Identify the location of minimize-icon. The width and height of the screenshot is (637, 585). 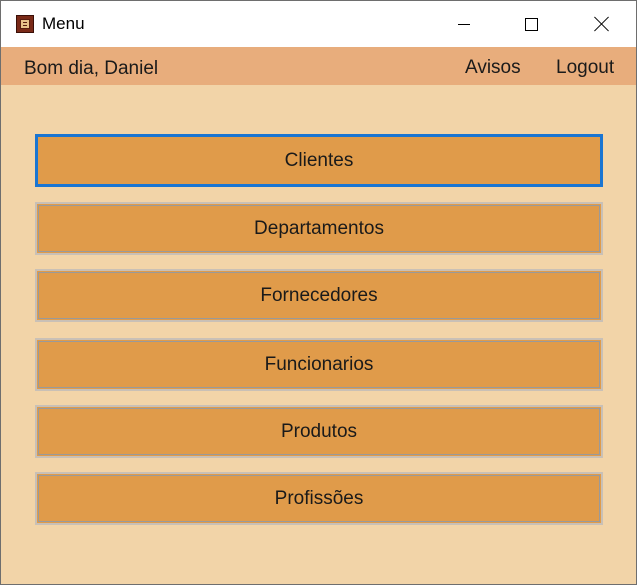
(464, 24).